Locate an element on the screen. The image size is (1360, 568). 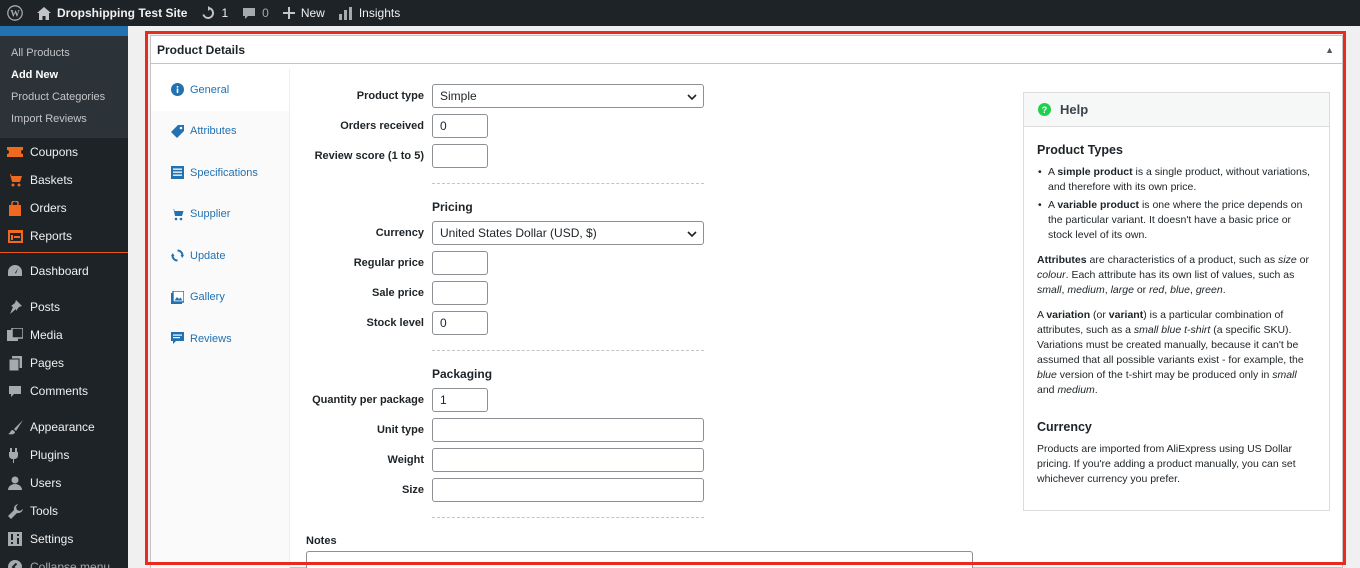
sidebar-item-settings: Settings is located at coordinates (64, 539).